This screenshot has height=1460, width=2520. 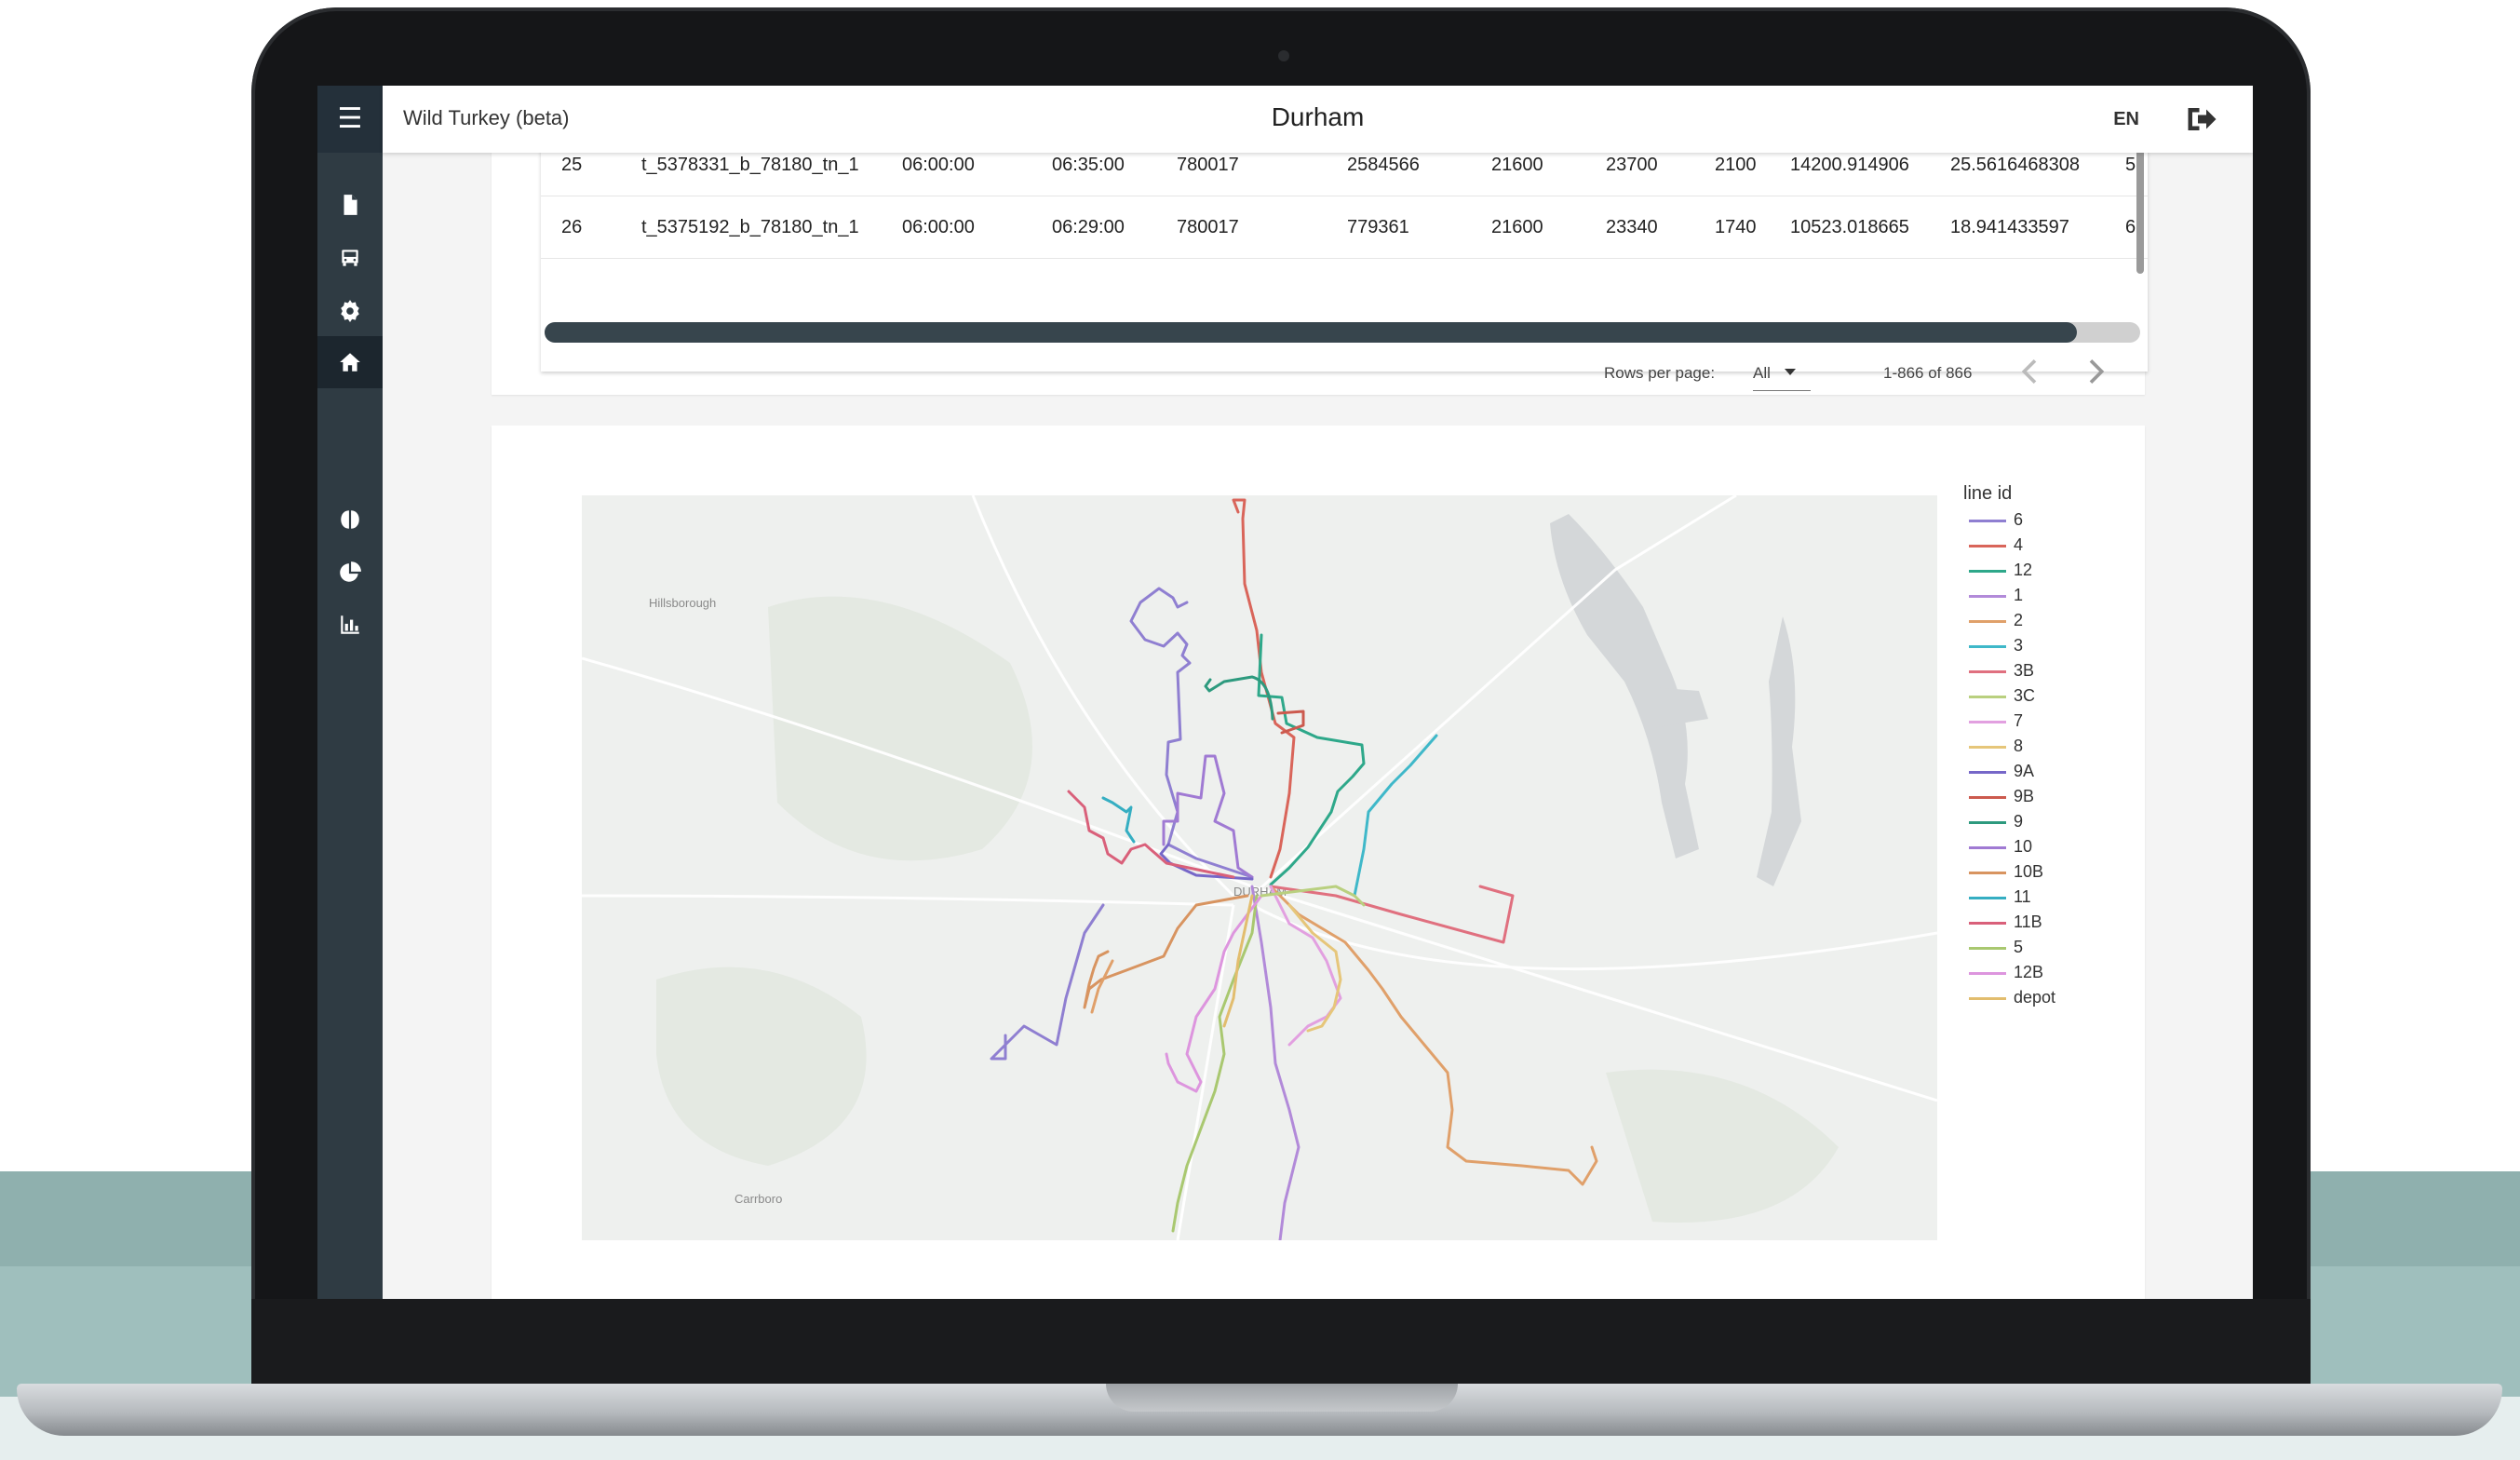 I want to click on cell-end-seconds: 23340, so click(x=1632, y=227).